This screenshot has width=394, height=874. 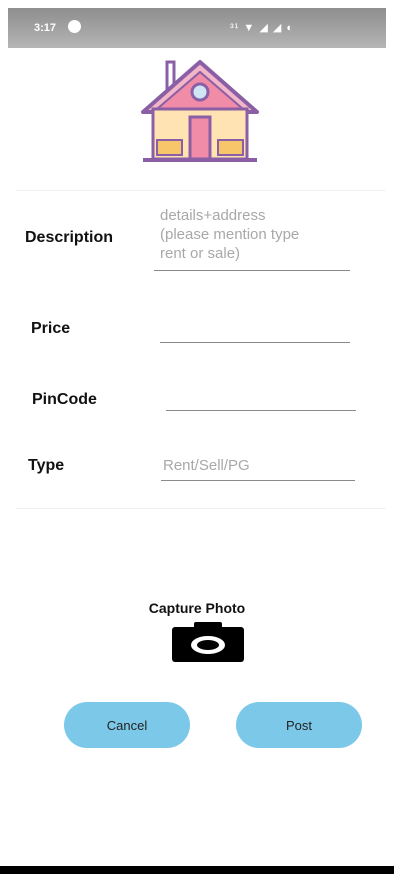 What do you see at coordinates (64, 399) in the screenshot?
I see `pincode-label: PinCode` at bounding box center [64, 399].